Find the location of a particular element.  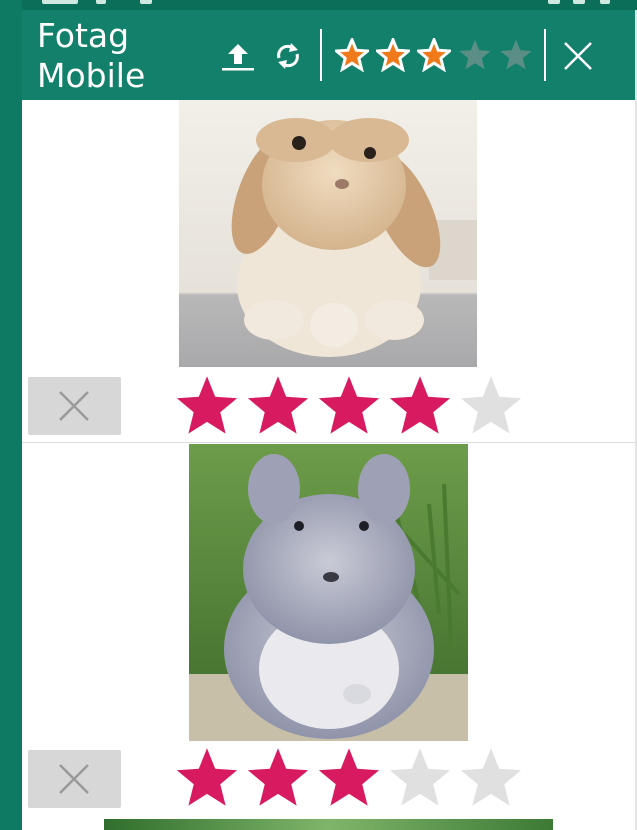

wifi-icon is located at coordinates (554, 2).